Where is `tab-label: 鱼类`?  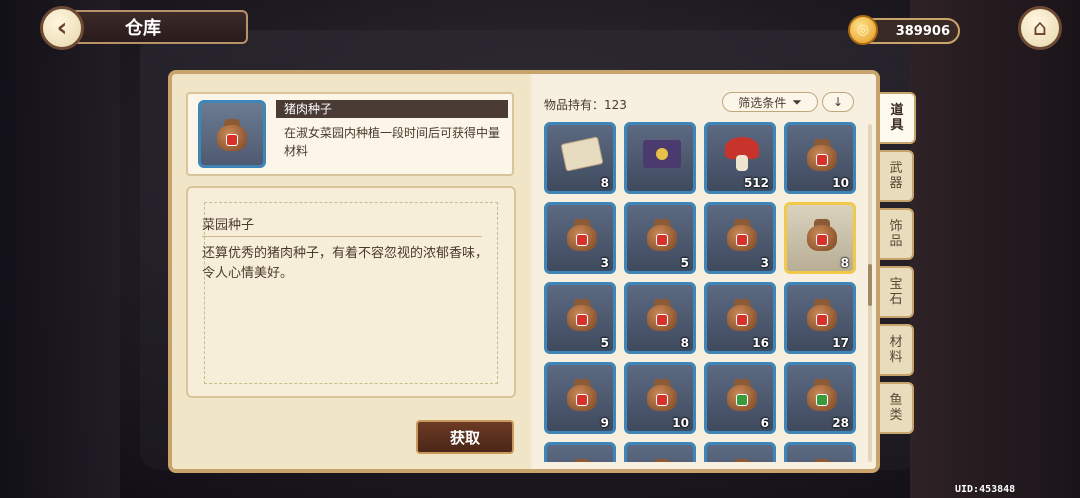
tab-label: 鱼类 is located at coordinates (896, 408).